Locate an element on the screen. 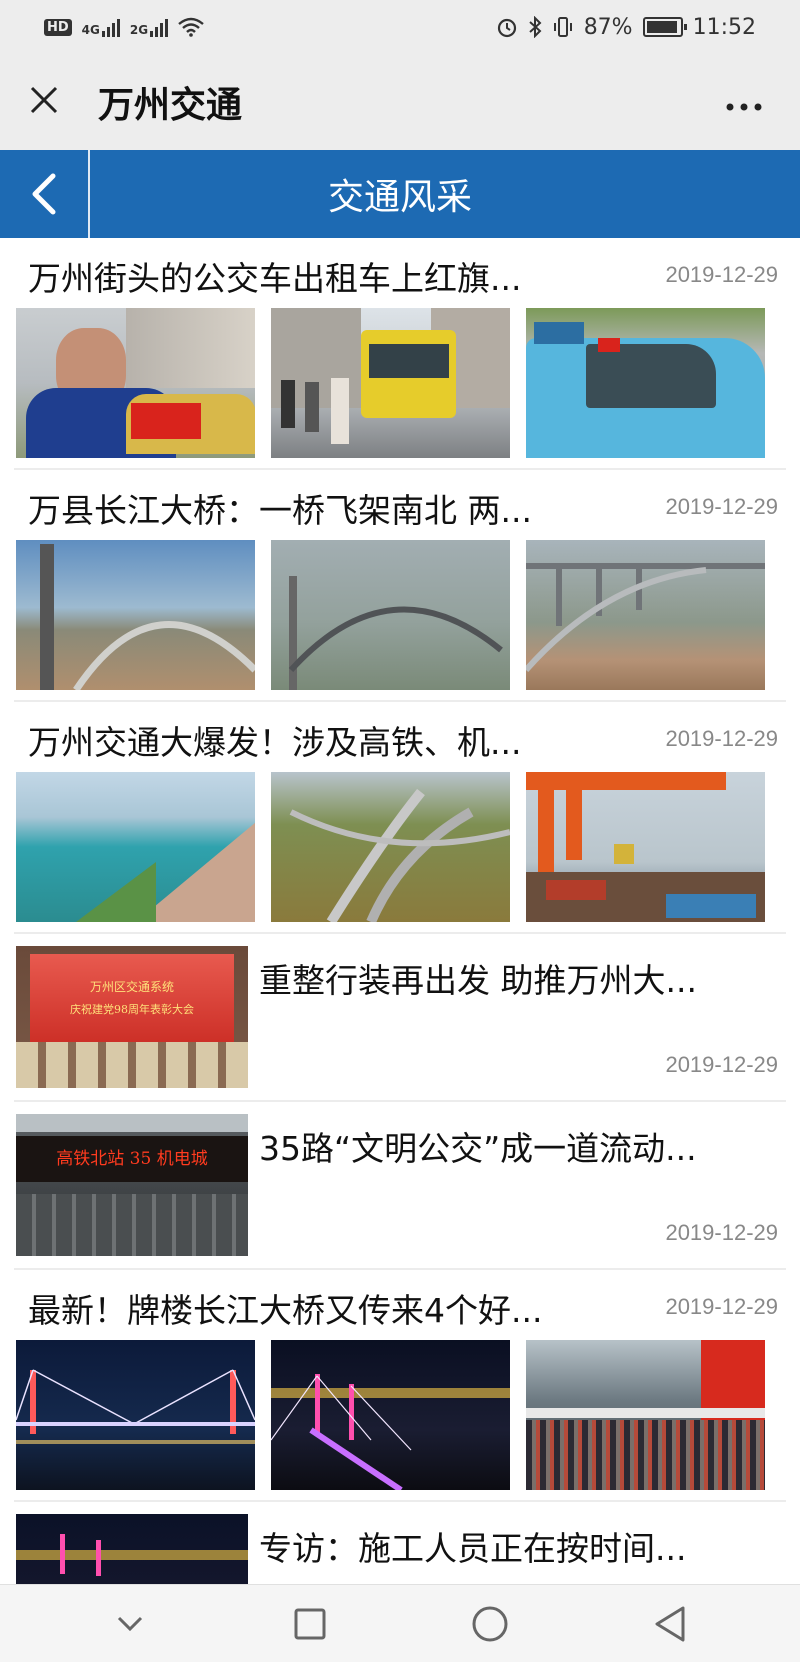 The image size is (800, 1662). title-bar: 万州交通 is located at coordinates (400, 102).